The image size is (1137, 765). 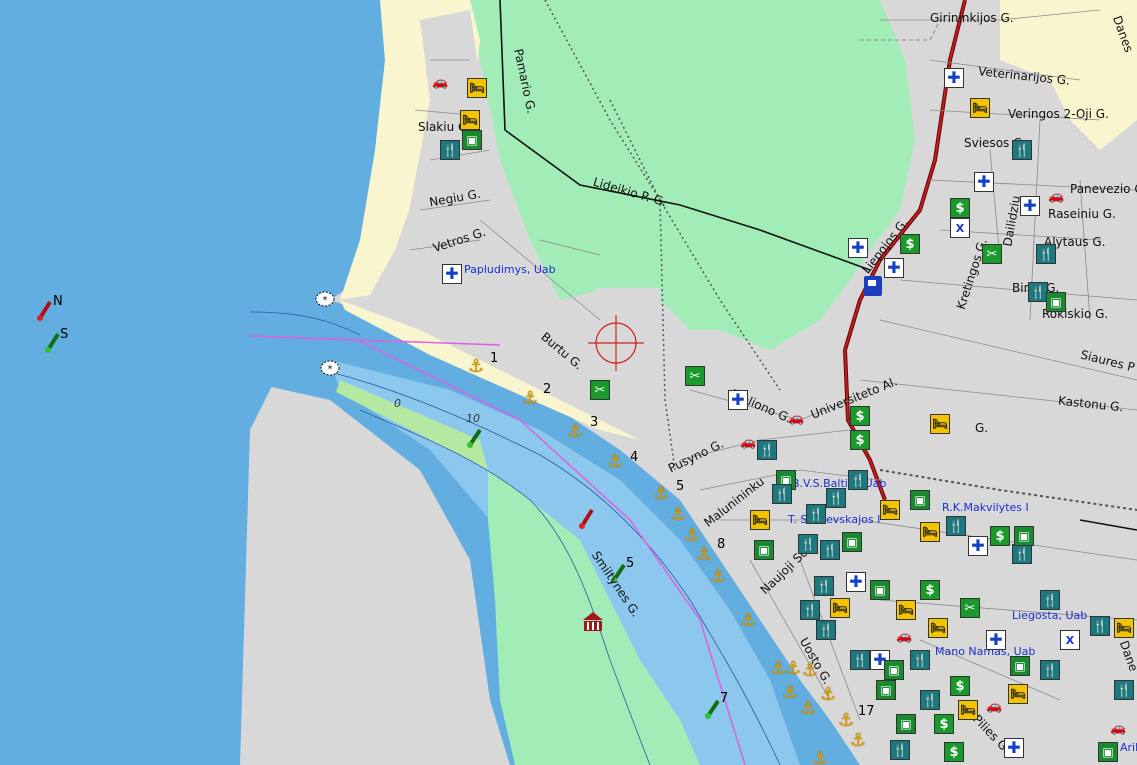 What do you see at coordinates (985, 507) in the screenshot?
I see `business-label-rk-makvilytes: R.K.Makvilytes I` at bounding box center [985, 507].